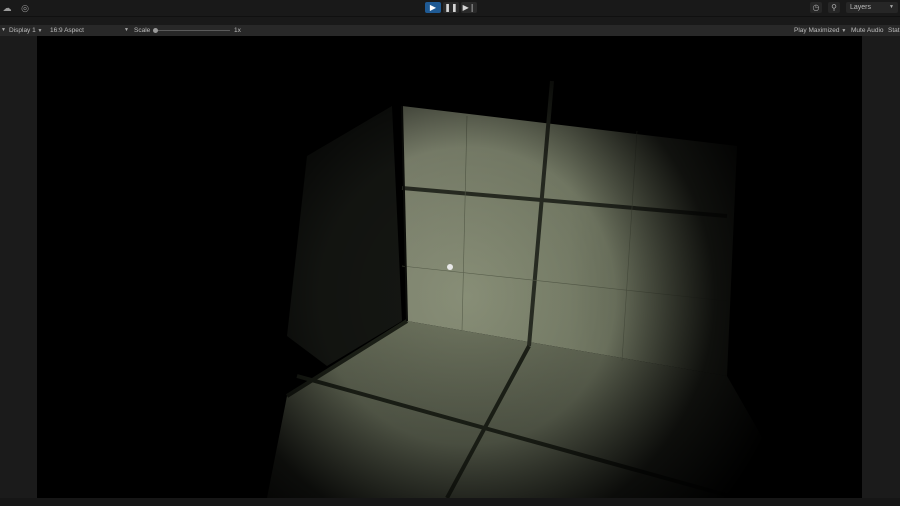 Image resolution: width=900 pixels, height=506 pixels. I want to click on play-controls: ▶ ❚❚ ▶❘, so click(451, 7).